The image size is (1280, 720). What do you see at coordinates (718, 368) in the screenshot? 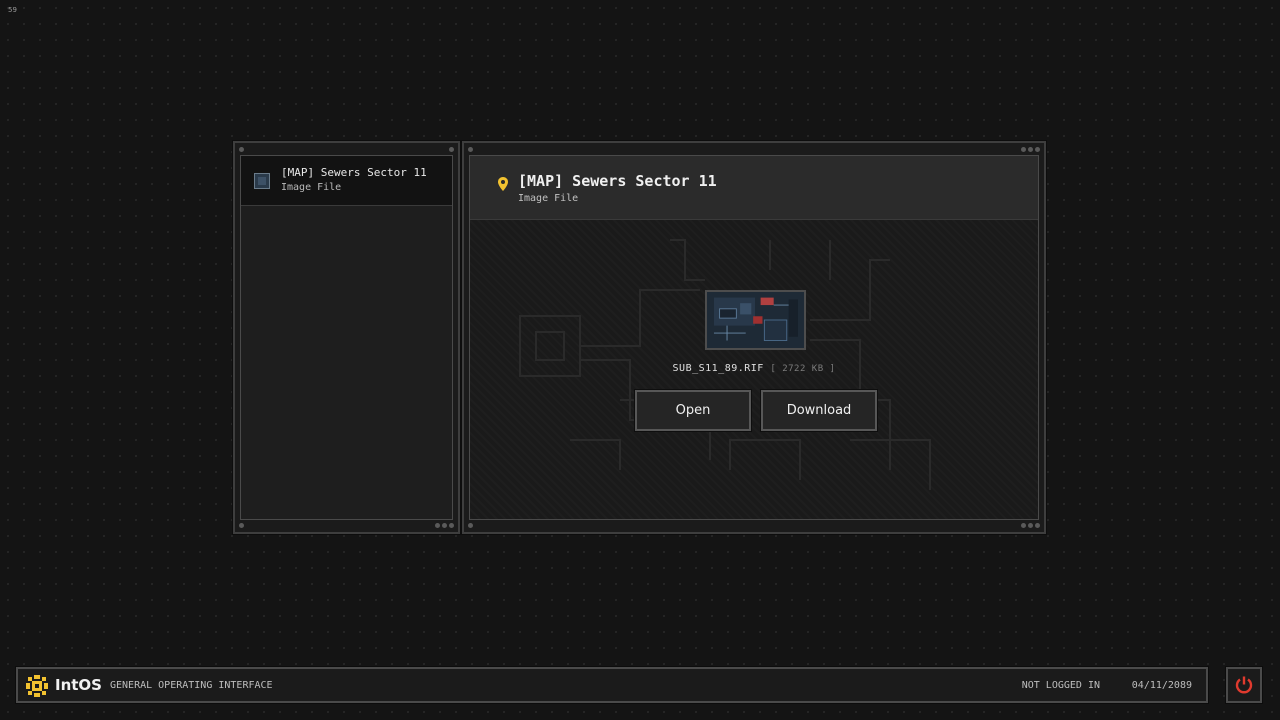
I see `file-name: SUB_S11_89.RIF` at bounding box center [718, 368].